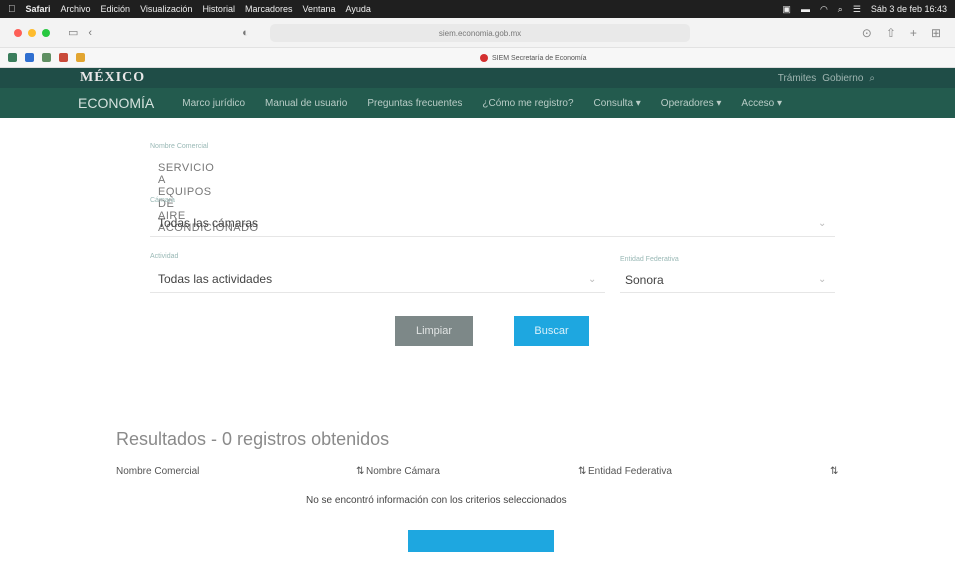 The height and width of the screenshot is (584, 955). What do you see at coordinates (786, 9) in the screenshot?
I see `status-icon: ▣` at bounding box center [786, 9].